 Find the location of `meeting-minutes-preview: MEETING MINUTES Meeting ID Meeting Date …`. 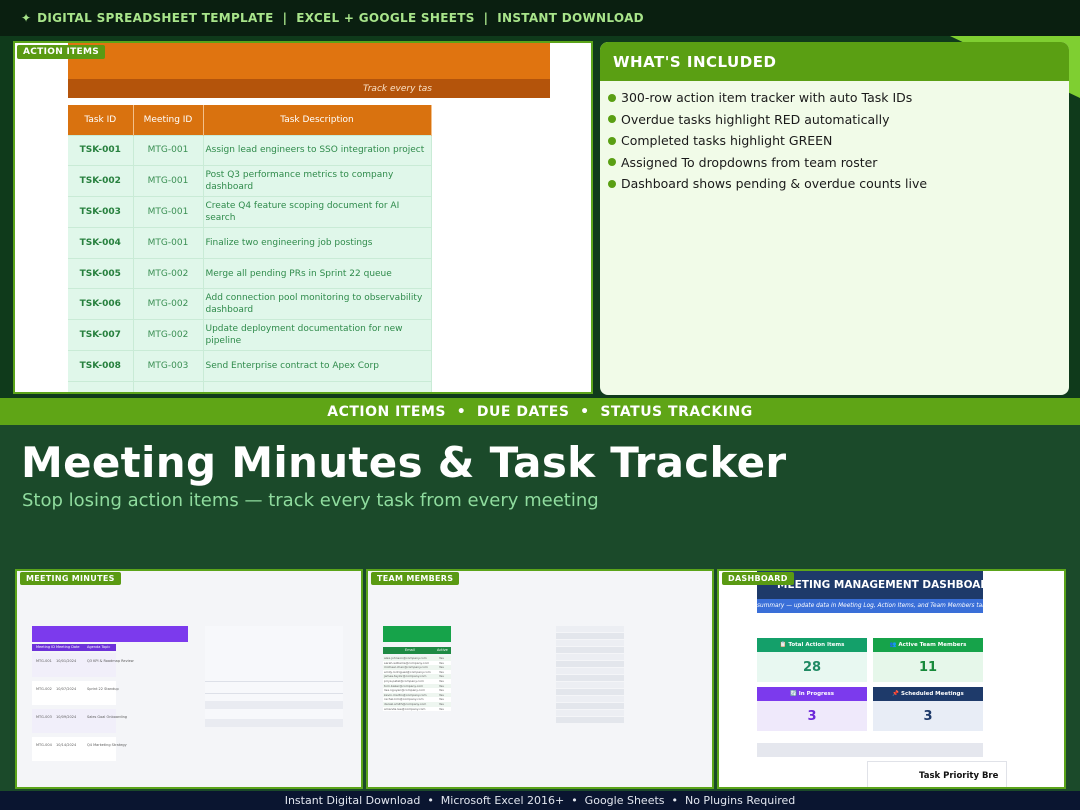

meeting-minutes-preview: MEETING MINUTES Meeting ID Meeting Date … is located at coordinates (189, 679).